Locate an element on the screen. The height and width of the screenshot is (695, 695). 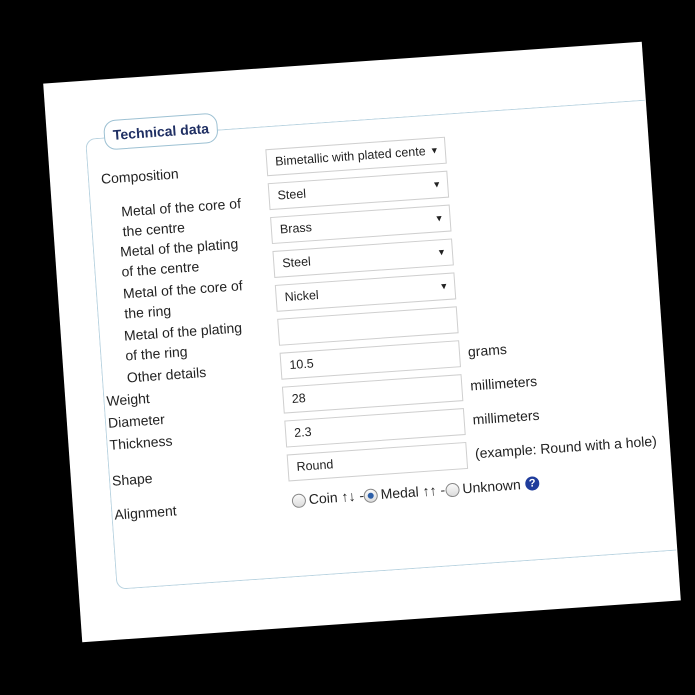
shape-hint: (example: Round with a hole) is located at coordinates (566, 447).